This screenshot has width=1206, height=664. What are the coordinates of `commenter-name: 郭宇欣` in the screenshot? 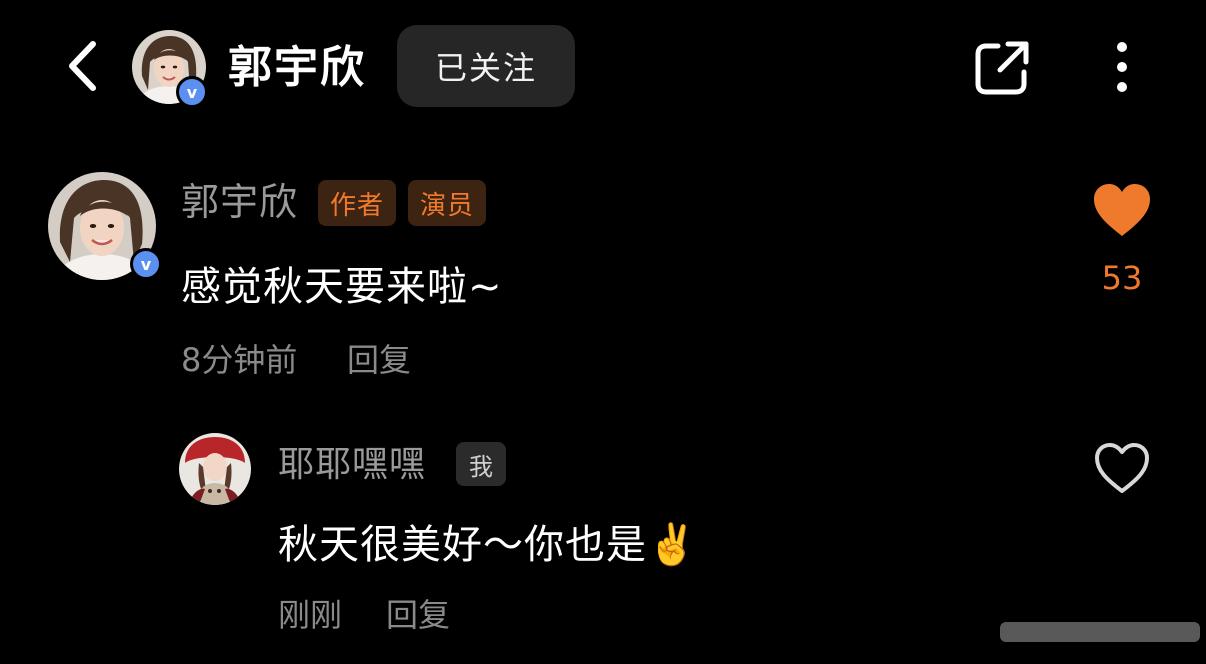 It's located at (239, 202).